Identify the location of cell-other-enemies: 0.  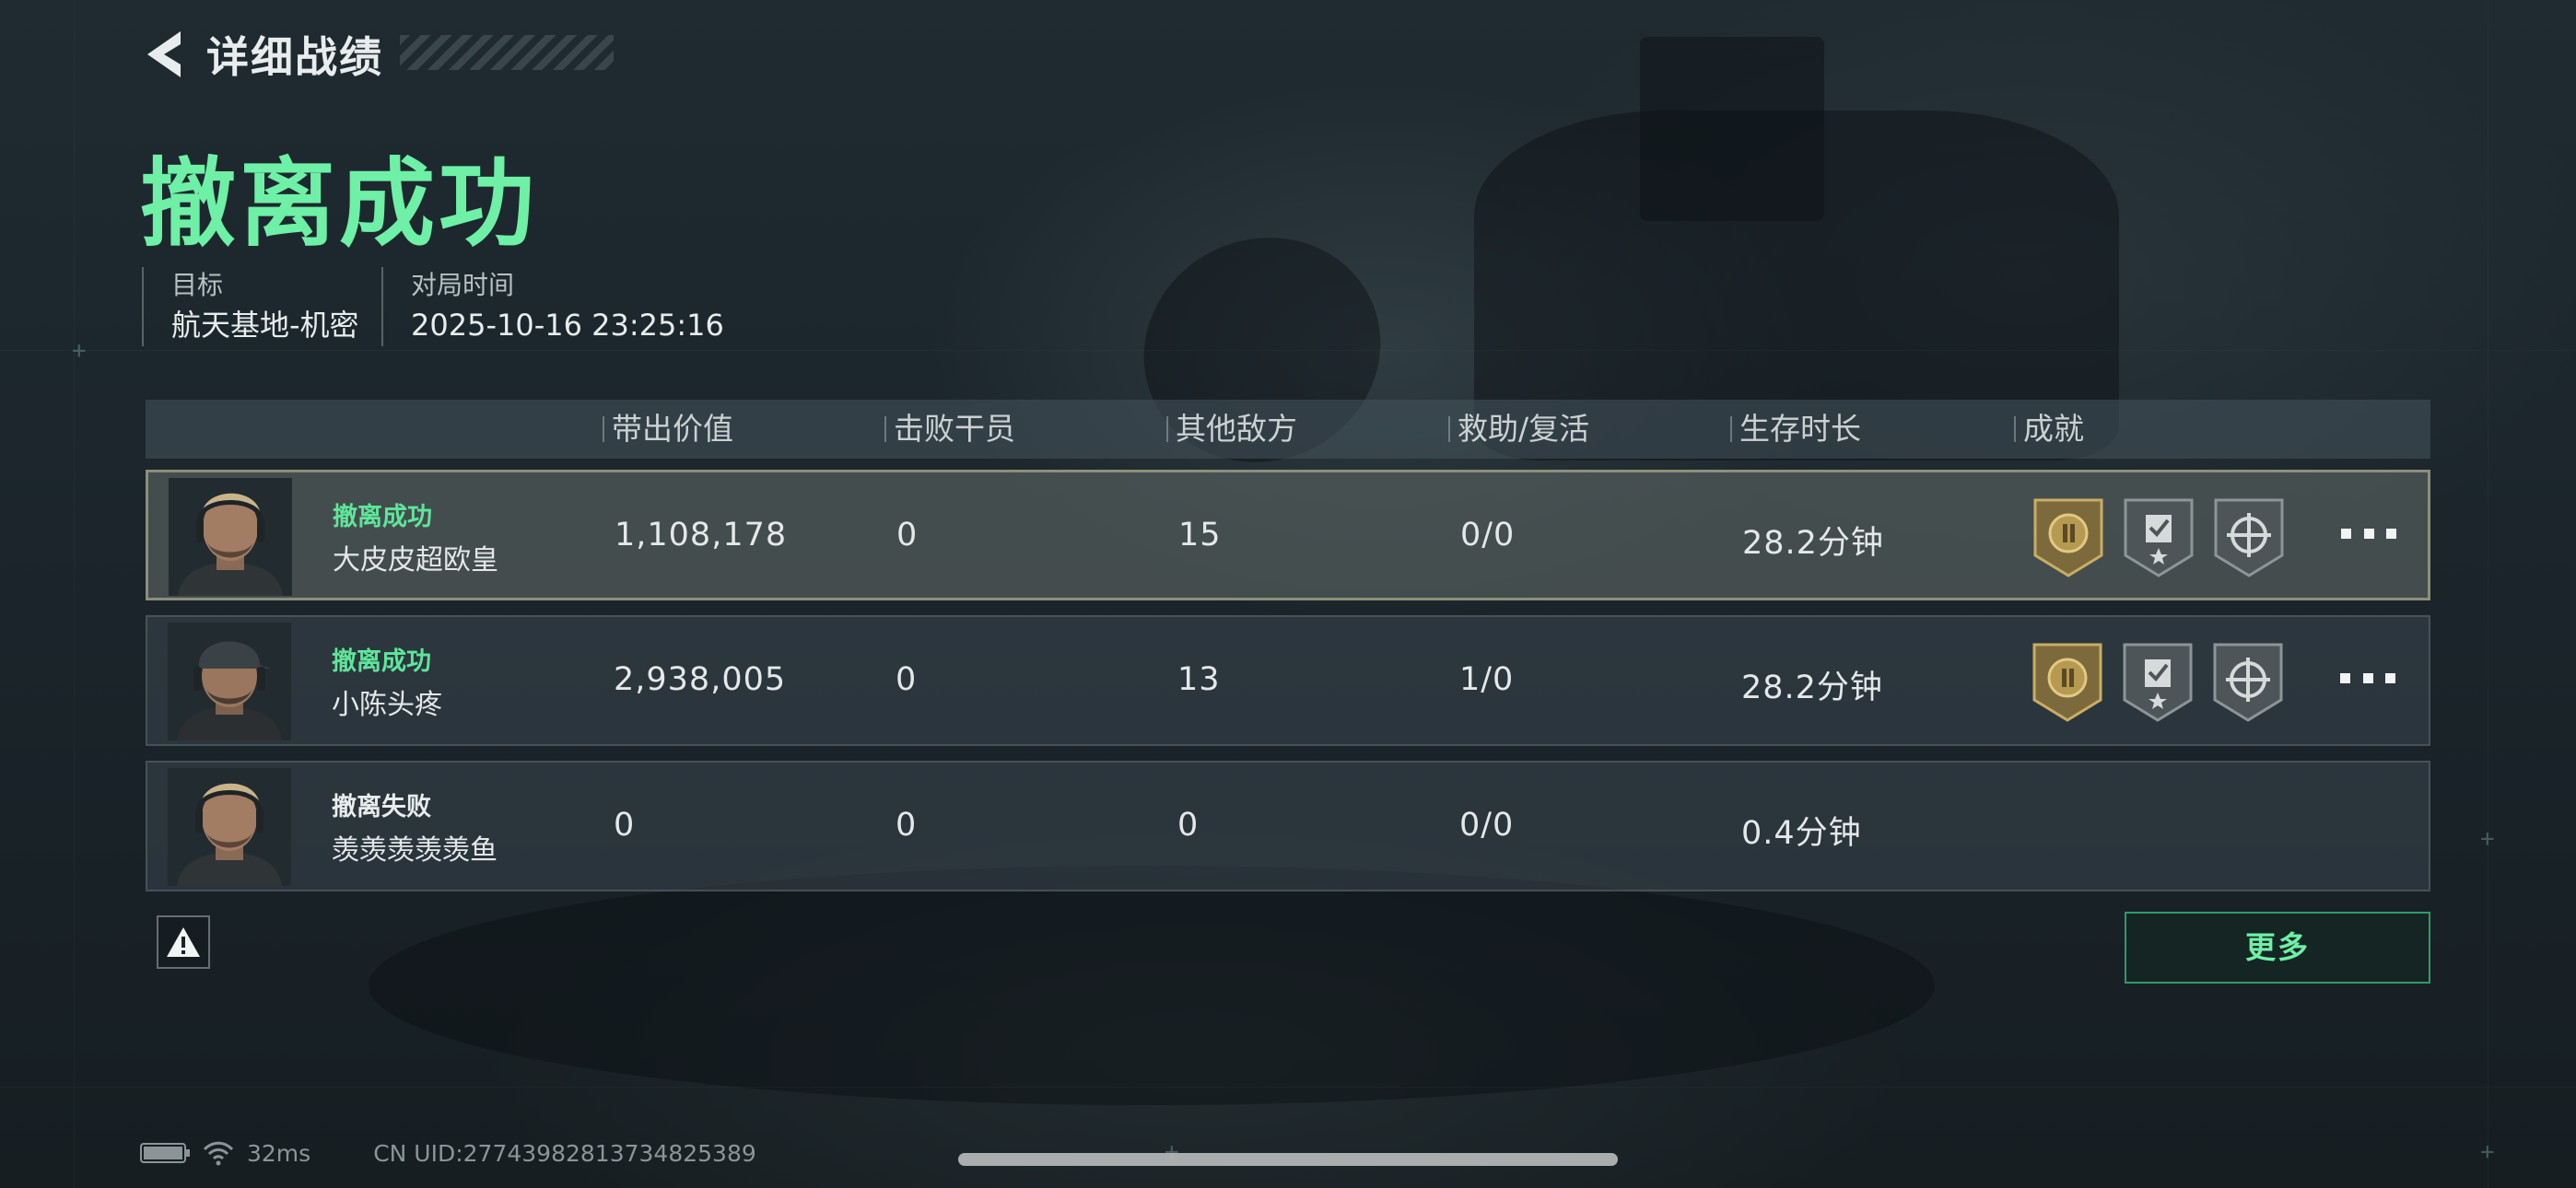
(1188, 825).